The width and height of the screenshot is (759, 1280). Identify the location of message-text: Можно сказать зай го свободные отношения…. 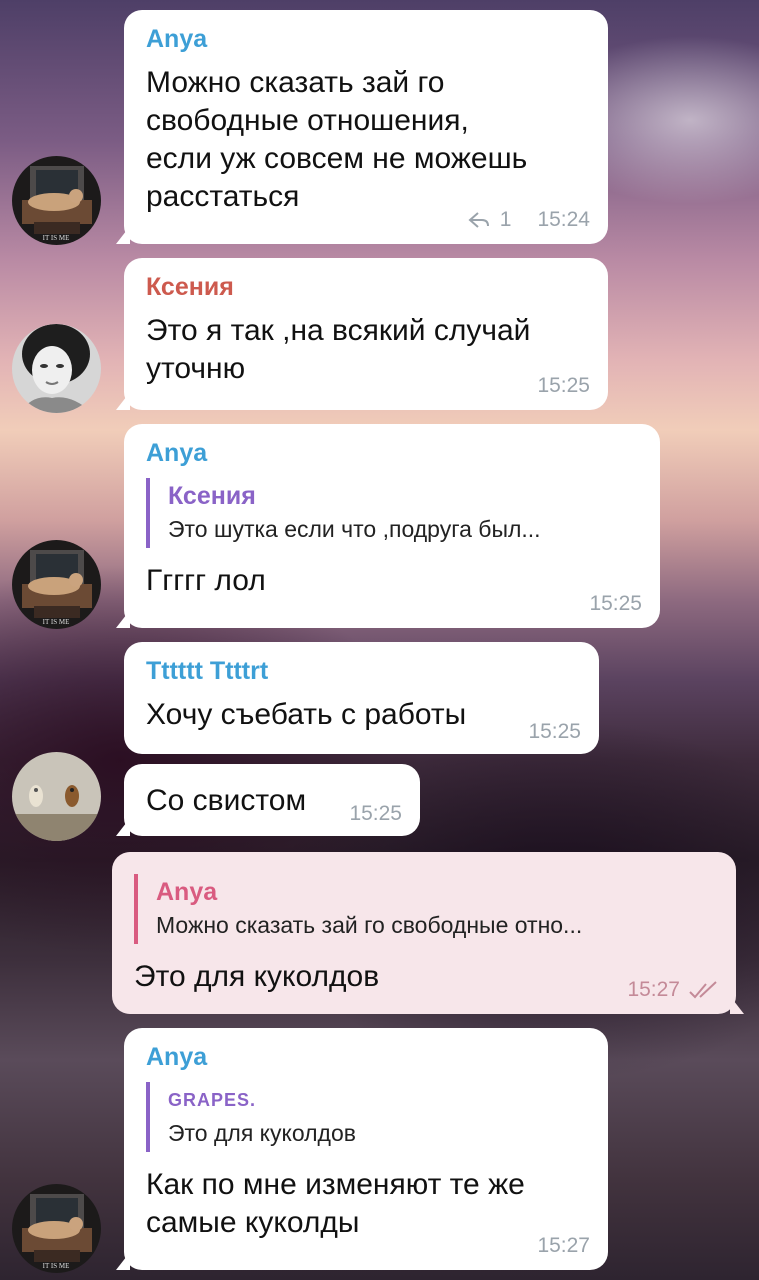
(337, 139).